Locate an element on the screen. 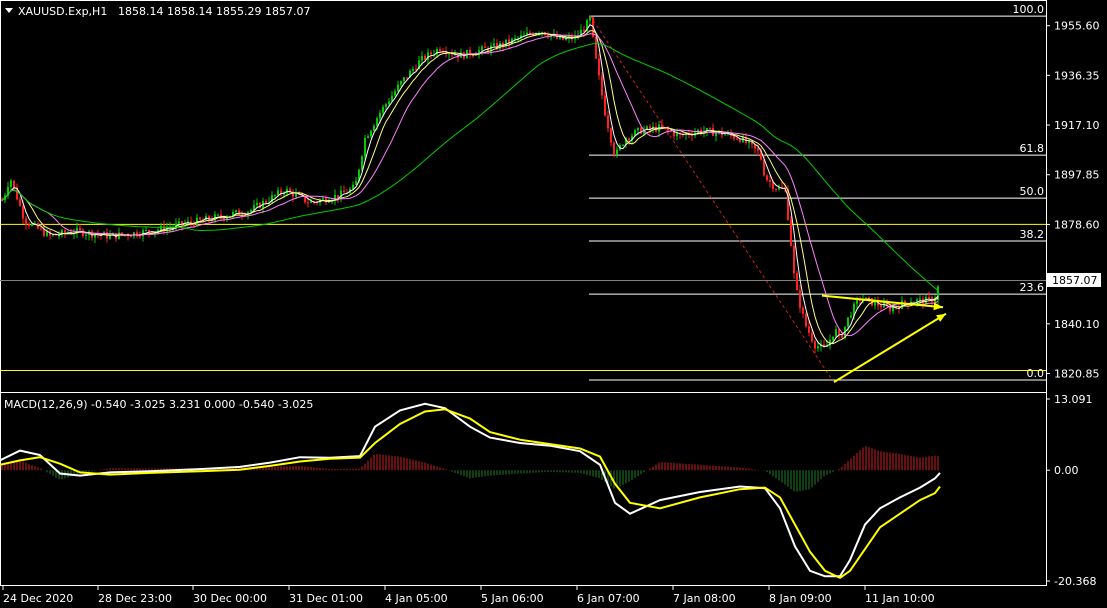 This screenshot has height=608, width=1107. time-tick-label: 7 Jan 08:00 is located at coordinates (704, 598).